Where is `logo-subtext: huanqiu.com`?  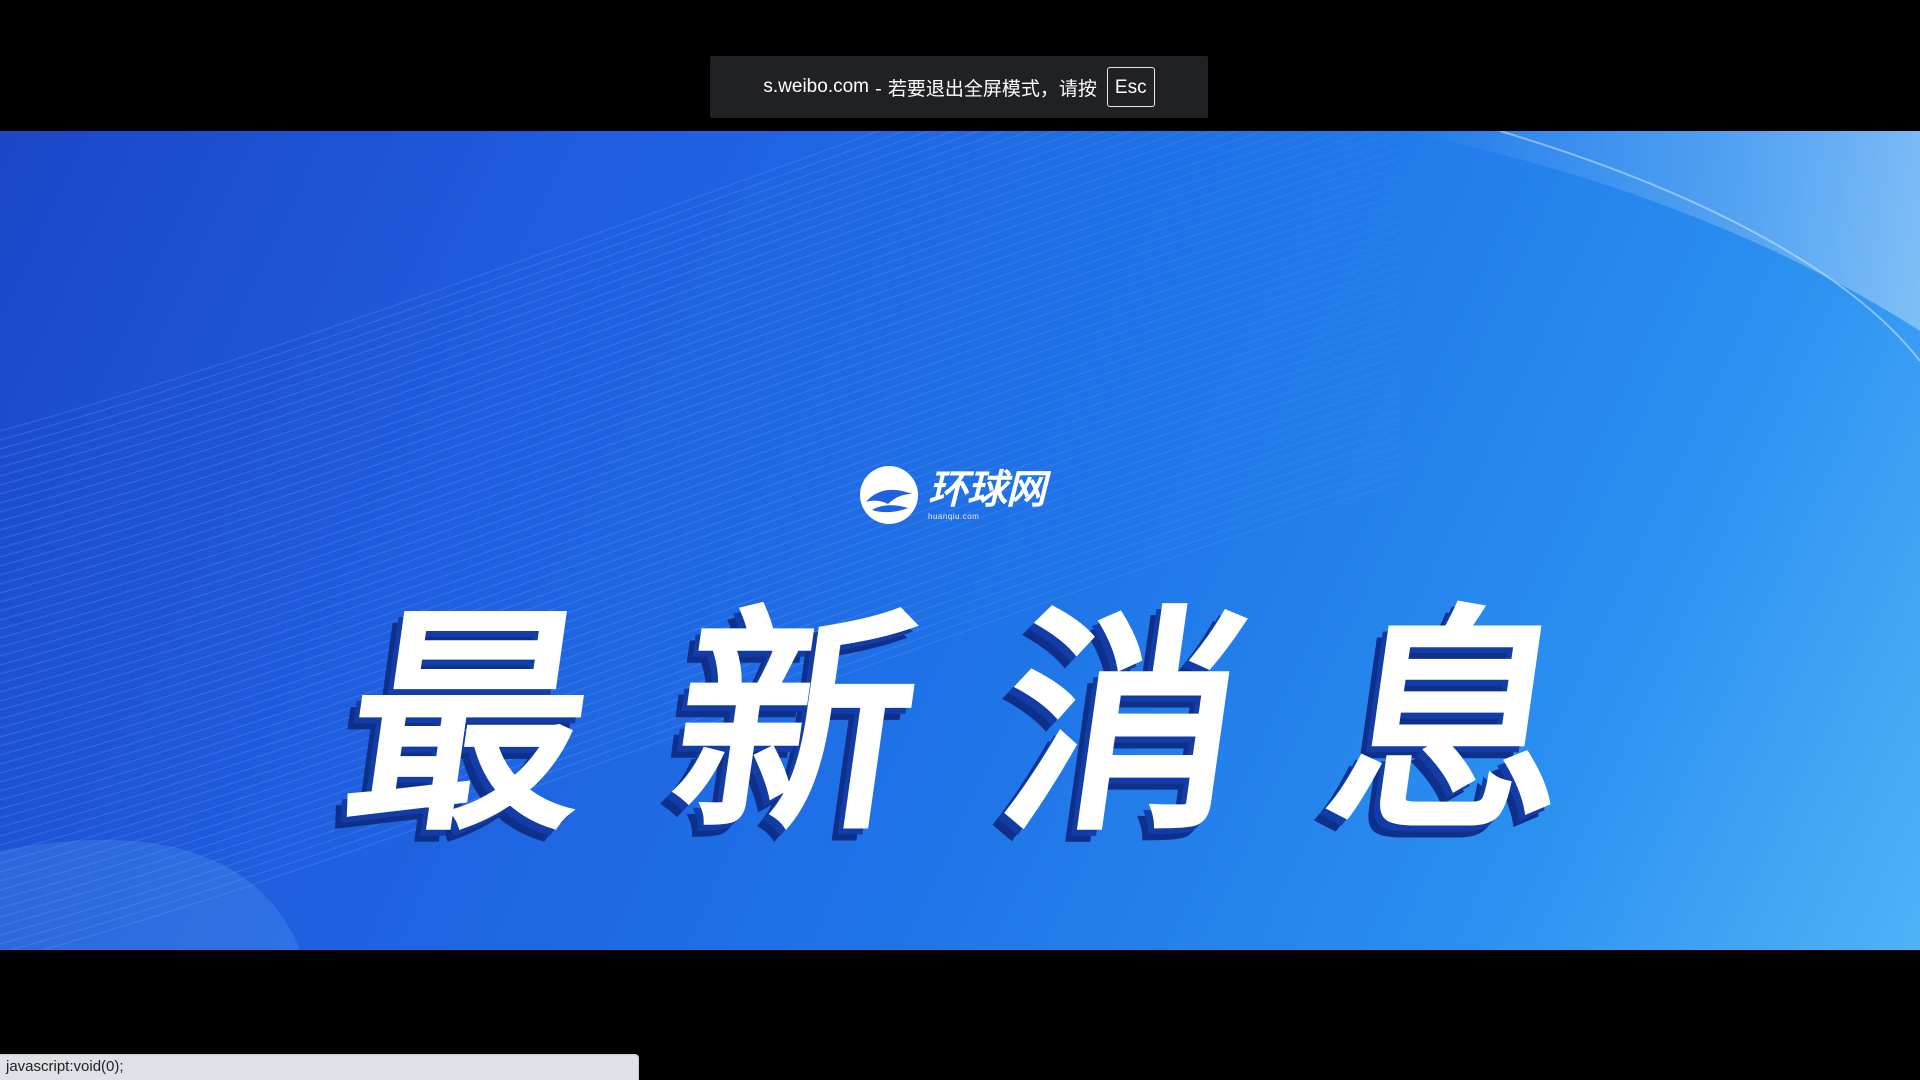 logo-subtext: huanqiu.com is located at coordinates (954, 516).